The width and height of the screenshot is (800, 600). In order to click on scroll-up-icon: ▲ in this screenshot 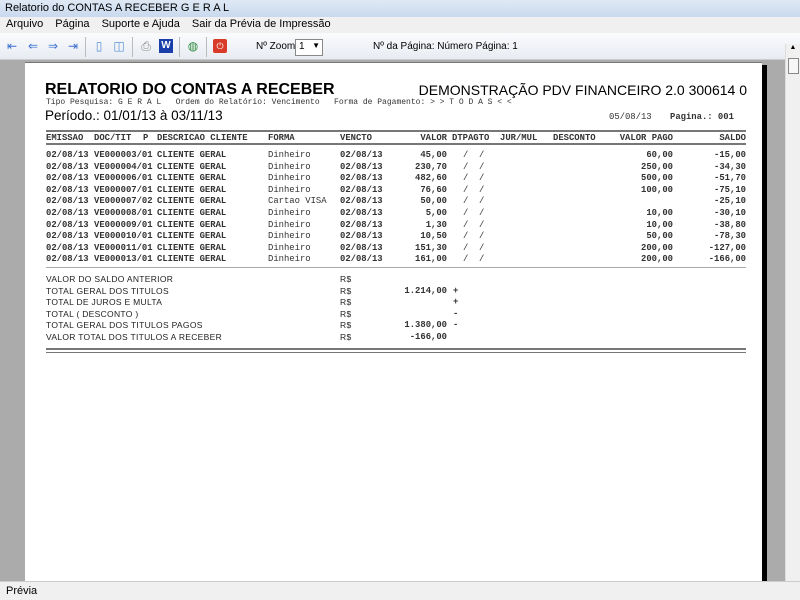, I will do `click(793, 50)`.